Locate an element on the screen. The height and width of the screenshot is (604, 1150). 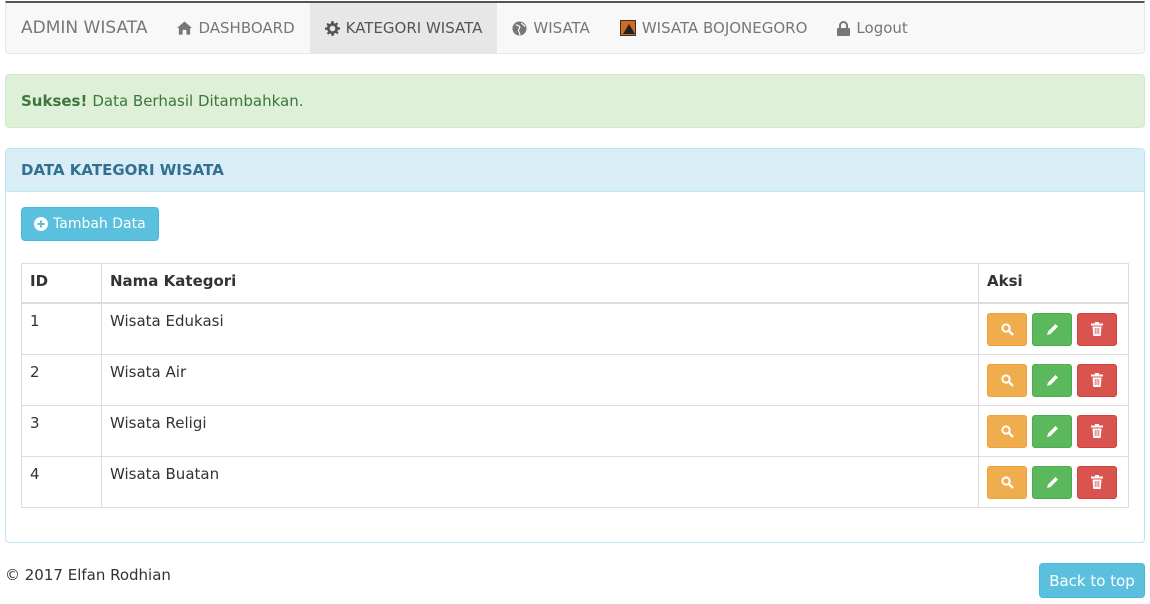
cell-name: Wisata Buatan is located at coordinates (540, 481).